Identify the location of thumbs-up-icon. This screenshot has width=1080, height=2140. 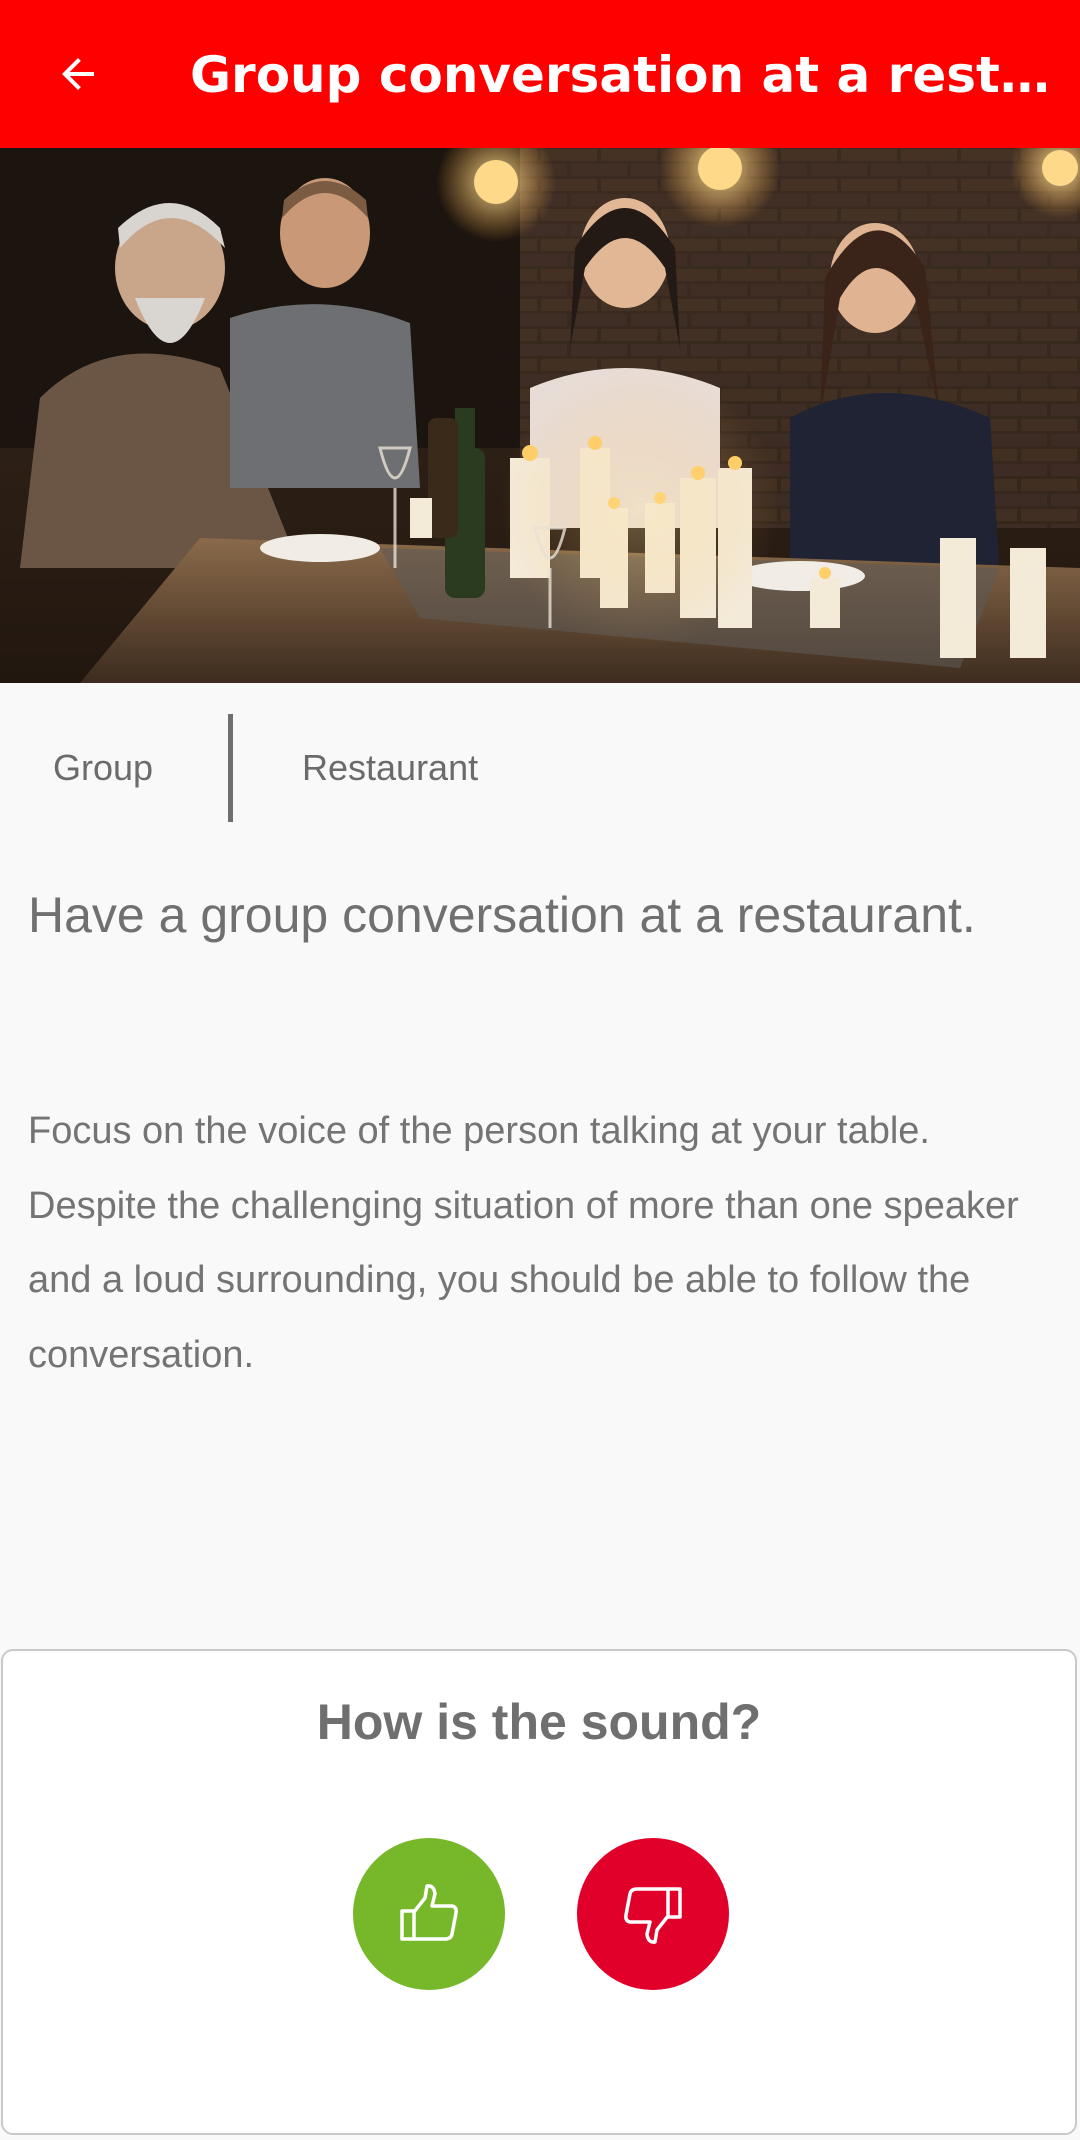
(429, 1912).